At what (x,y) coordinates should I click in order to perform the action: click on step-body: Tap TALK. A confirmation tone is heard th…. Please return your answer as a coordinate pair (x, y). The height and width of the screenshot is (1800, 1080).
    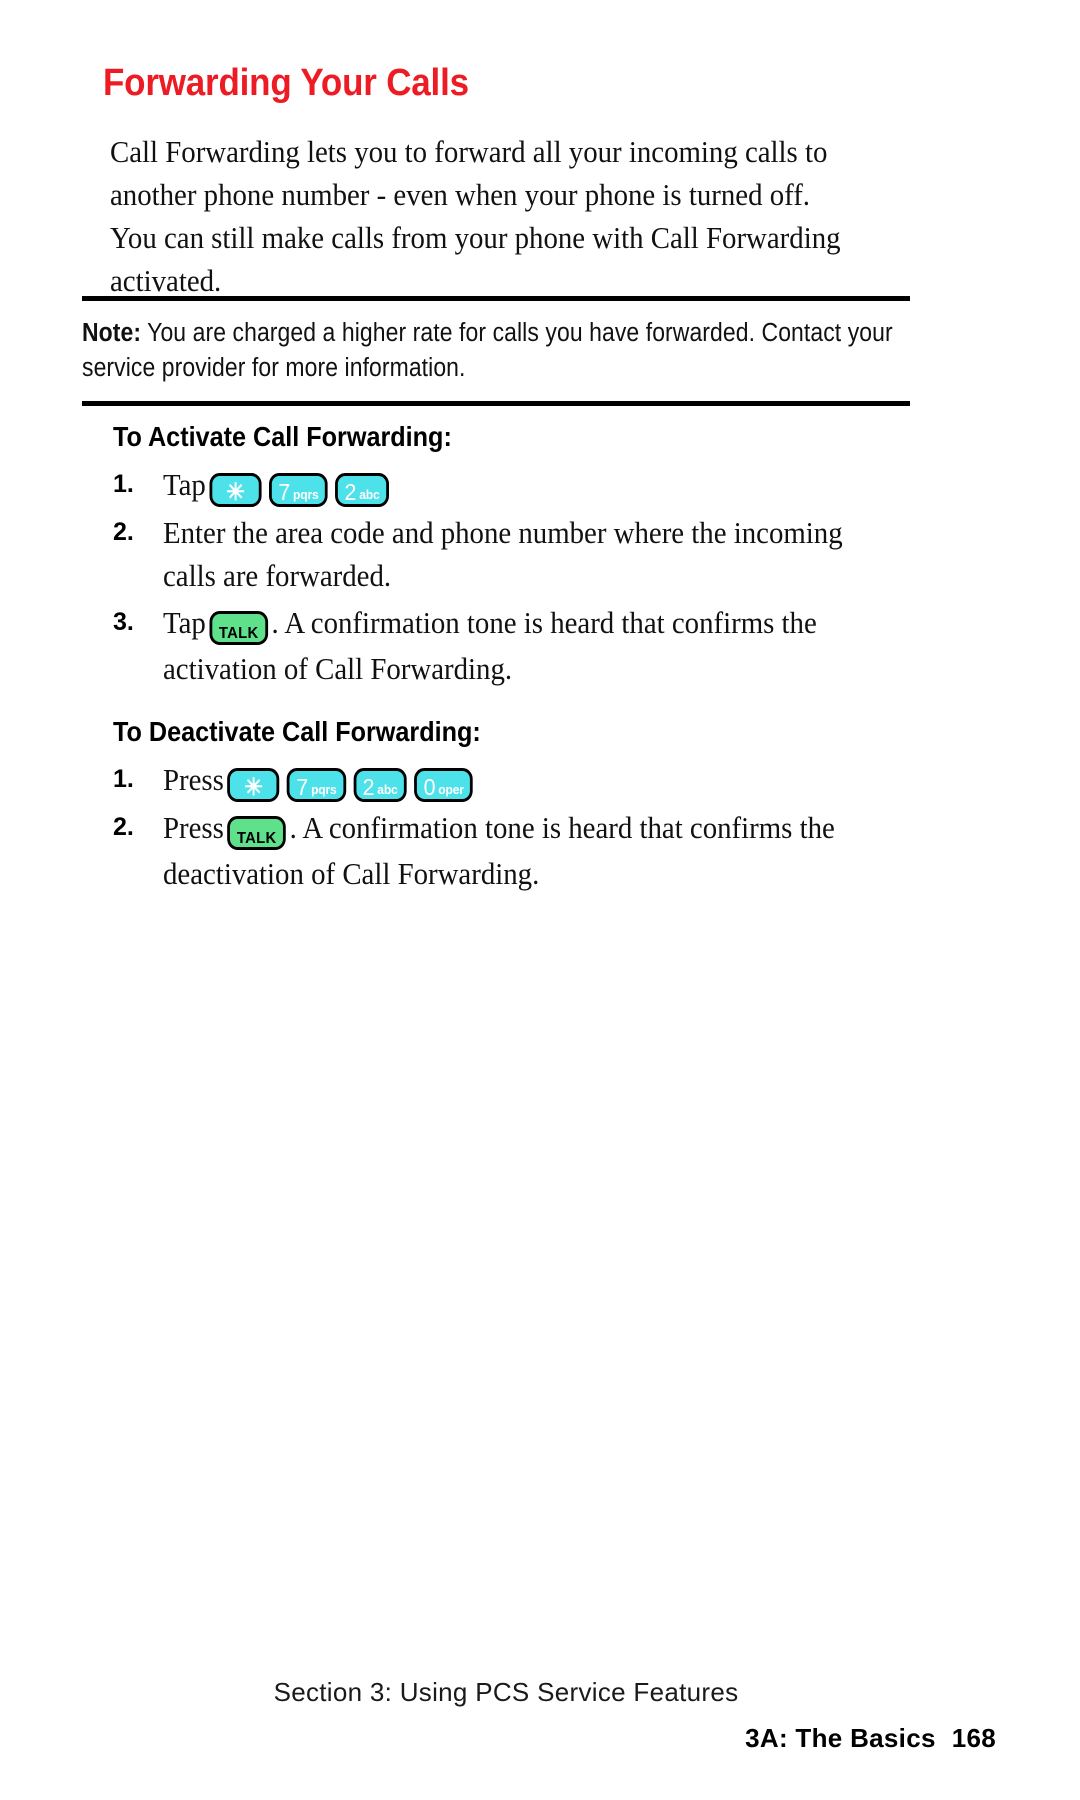
    Looking at the image, I should click on (544, 645).